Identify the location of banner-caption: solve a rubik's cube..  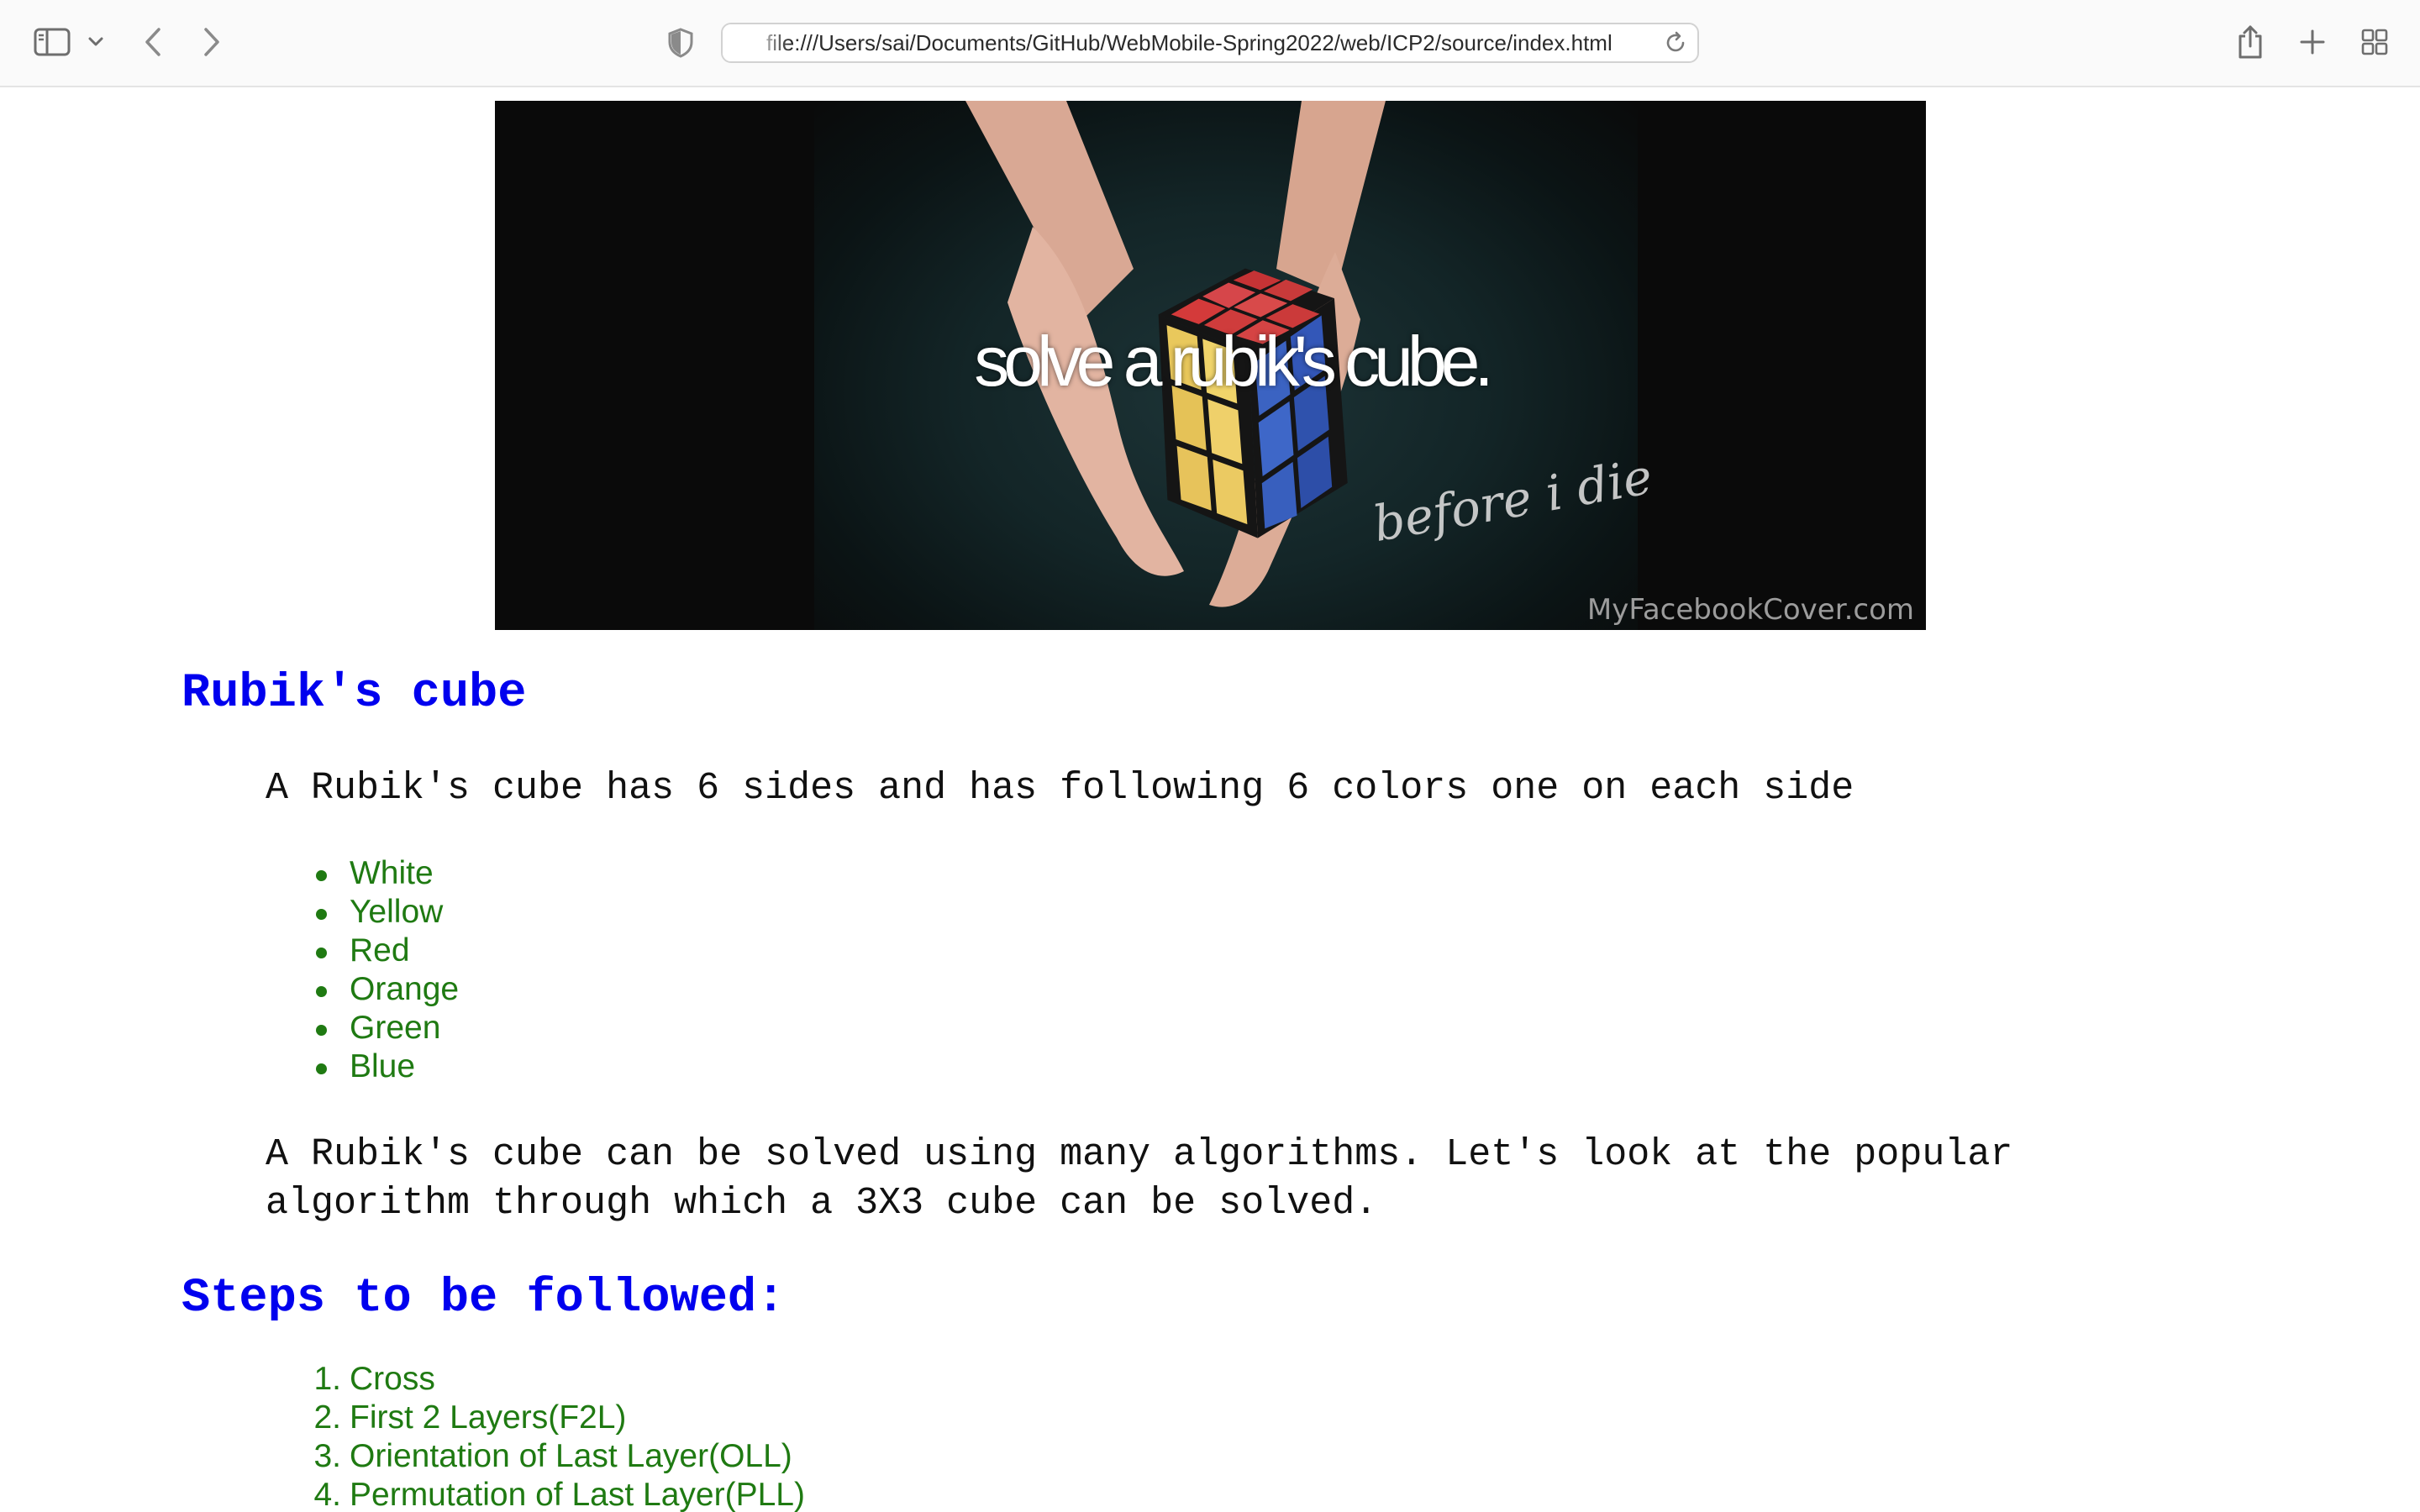
(1233, 361).